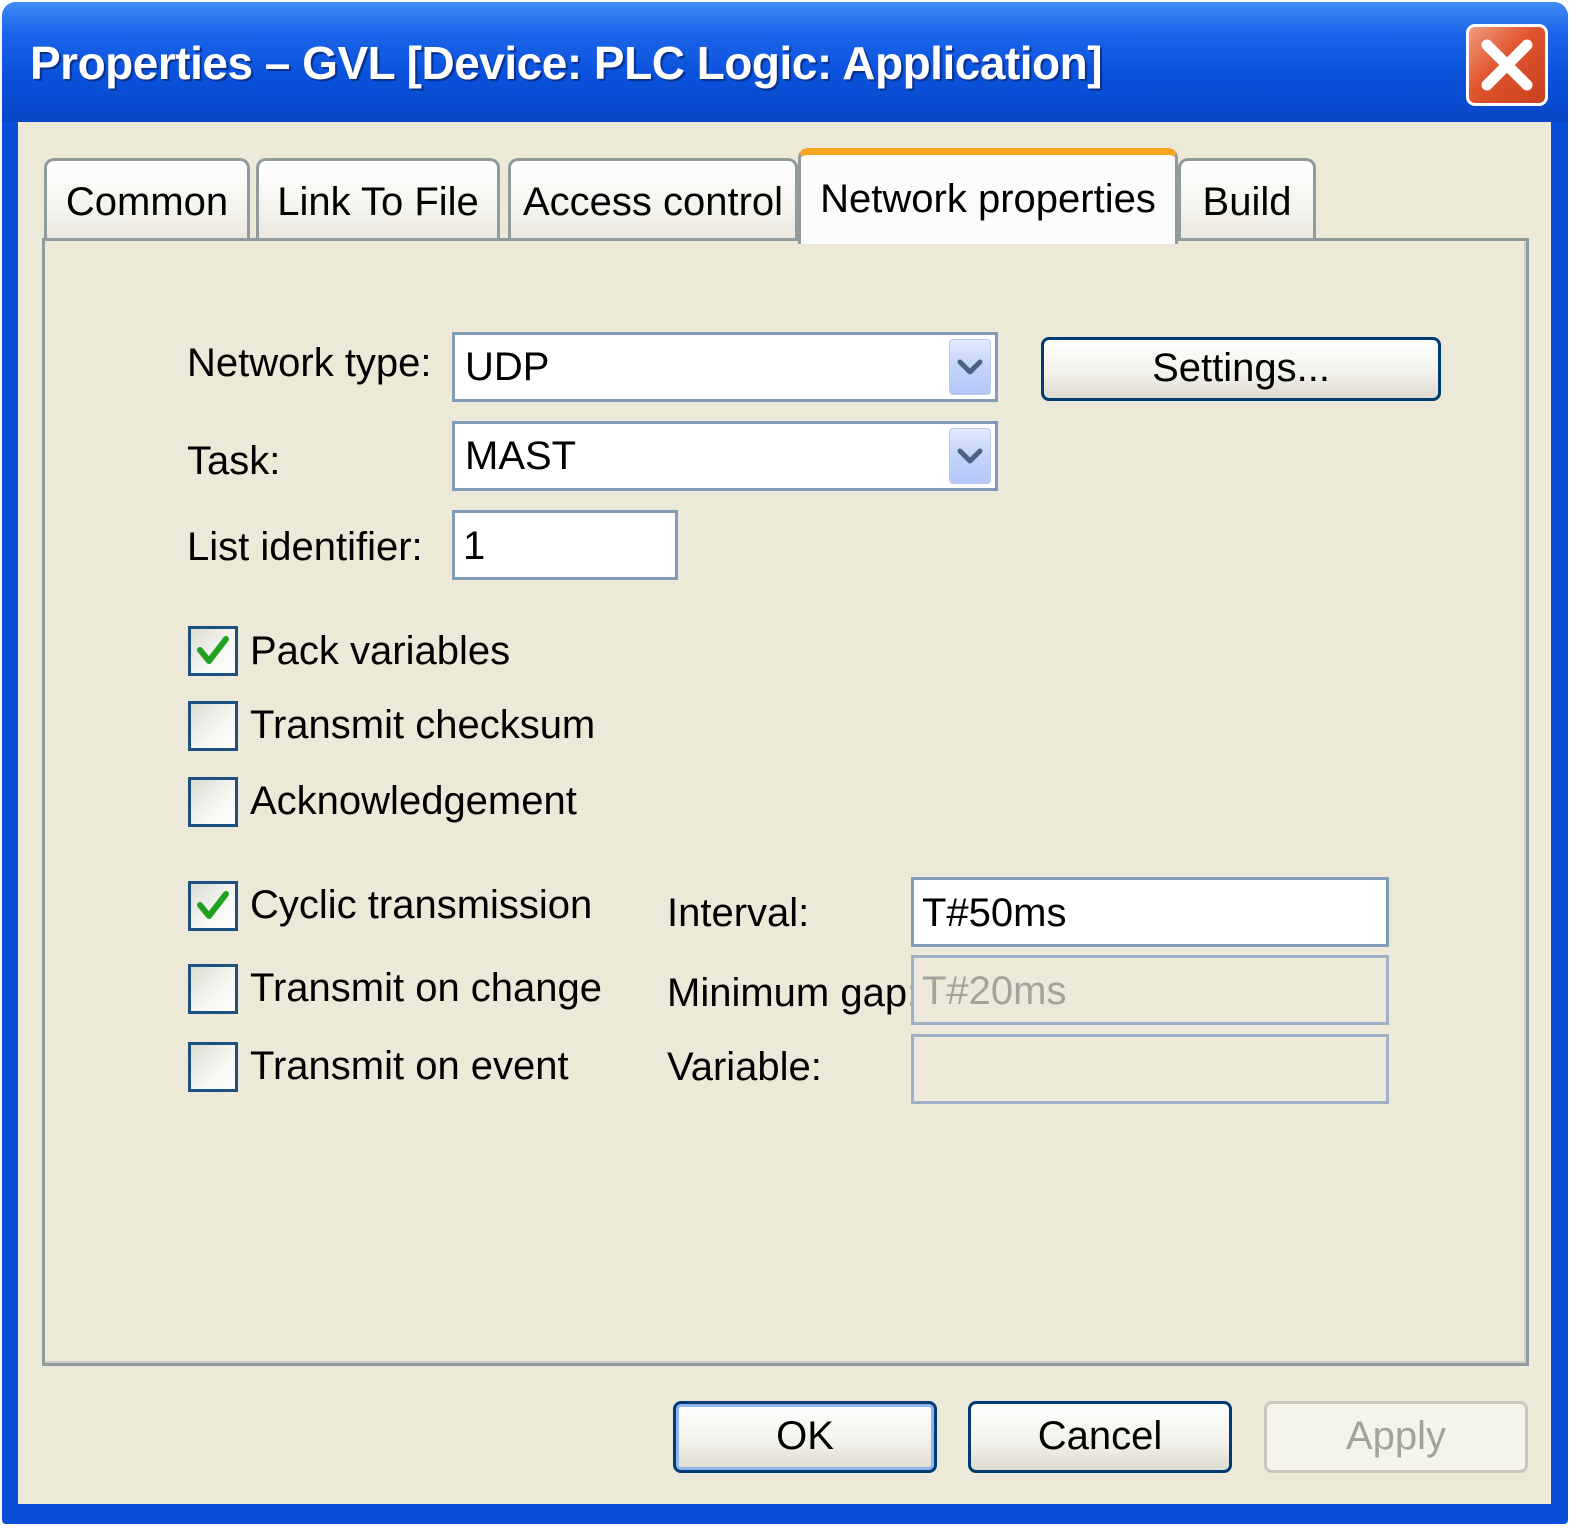  I want to click on close-button, so click(1507, 65).